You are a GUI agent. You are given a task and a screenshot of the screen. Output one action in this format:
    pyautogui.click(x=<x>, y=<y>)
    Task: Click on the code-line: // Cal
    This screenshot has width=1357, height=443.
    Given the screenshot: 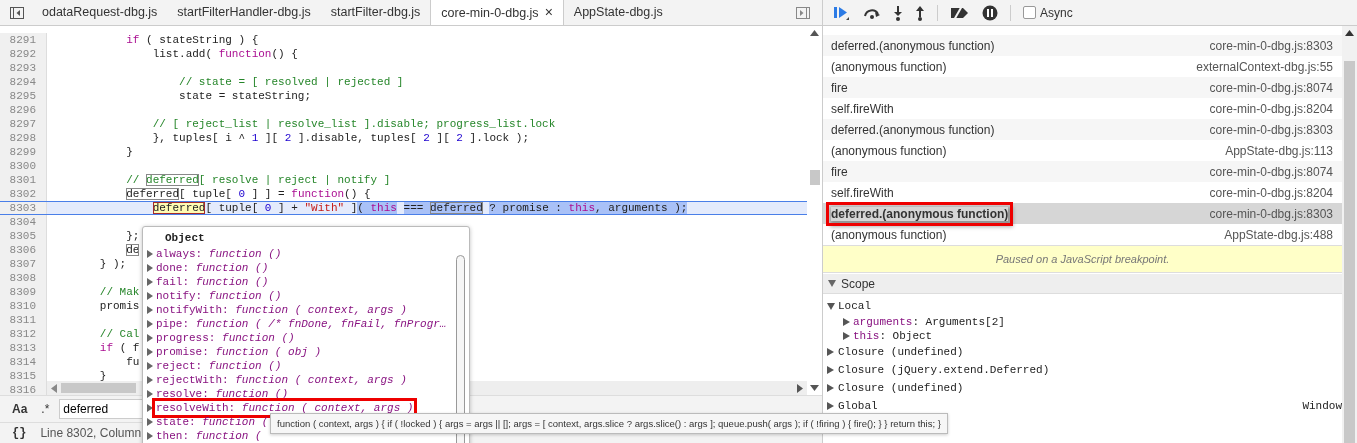 What is the action you would take?
    pyautogui.click(x=119, y=334)
    